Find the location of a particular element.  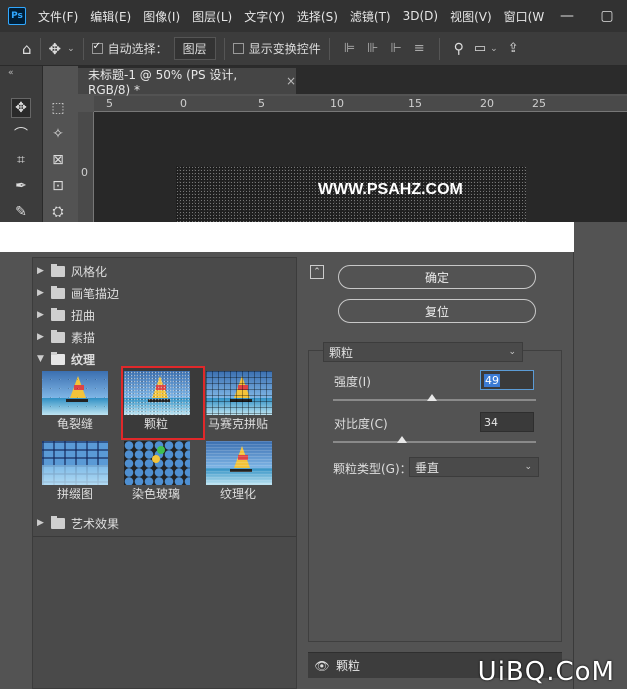

patch-tool-icon: ⊡ is located at coordinates (58, 186).